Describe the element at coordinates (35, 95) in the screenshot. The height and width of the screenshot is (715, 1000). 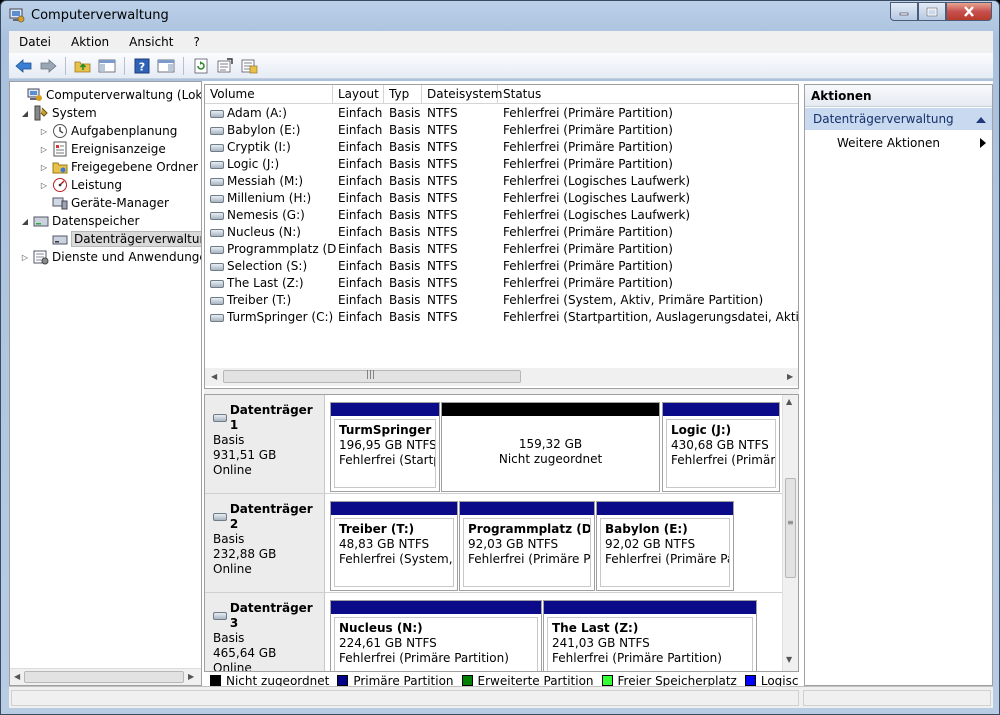
I see `computer-management-icon` at that location.